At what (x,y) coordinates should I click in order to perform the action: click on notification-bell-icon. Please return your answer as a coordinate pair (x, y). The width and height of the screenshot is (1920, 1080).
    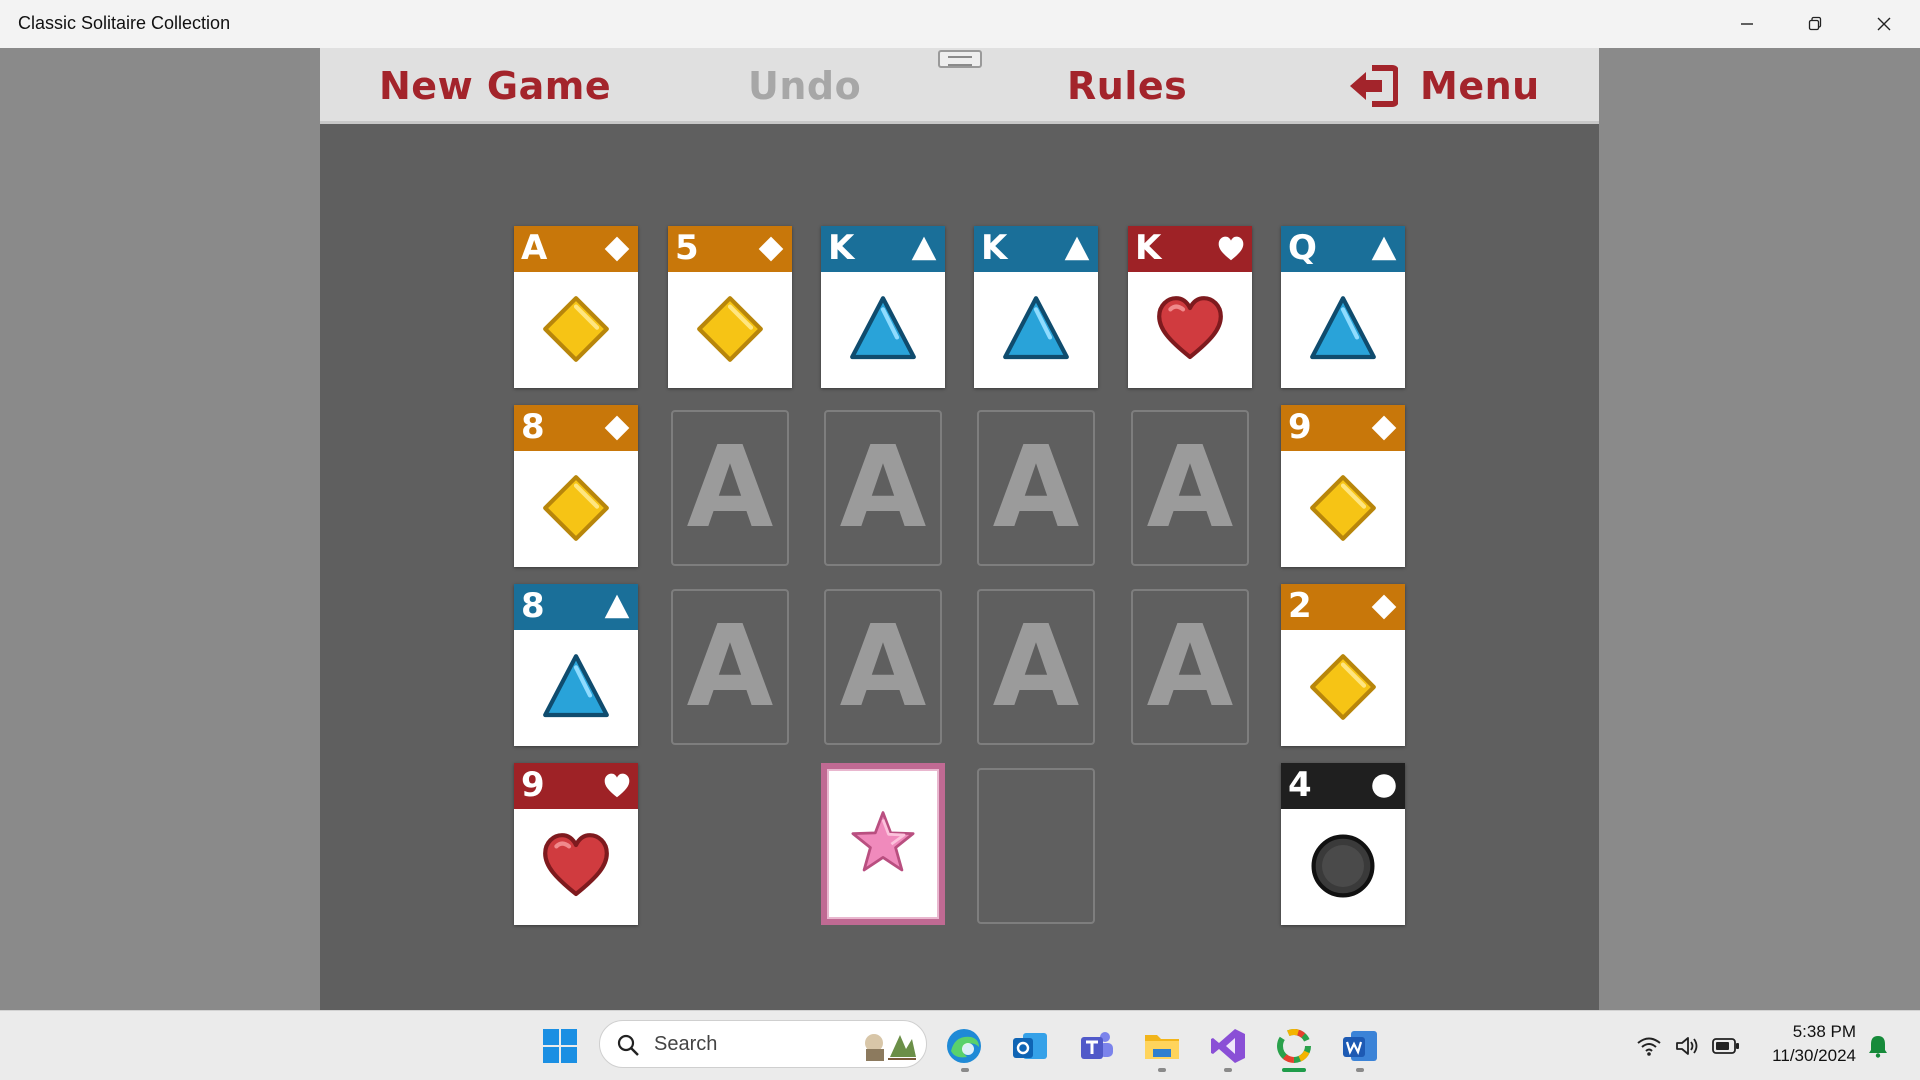
    Looking at the image, I should click on (1878, 1047).